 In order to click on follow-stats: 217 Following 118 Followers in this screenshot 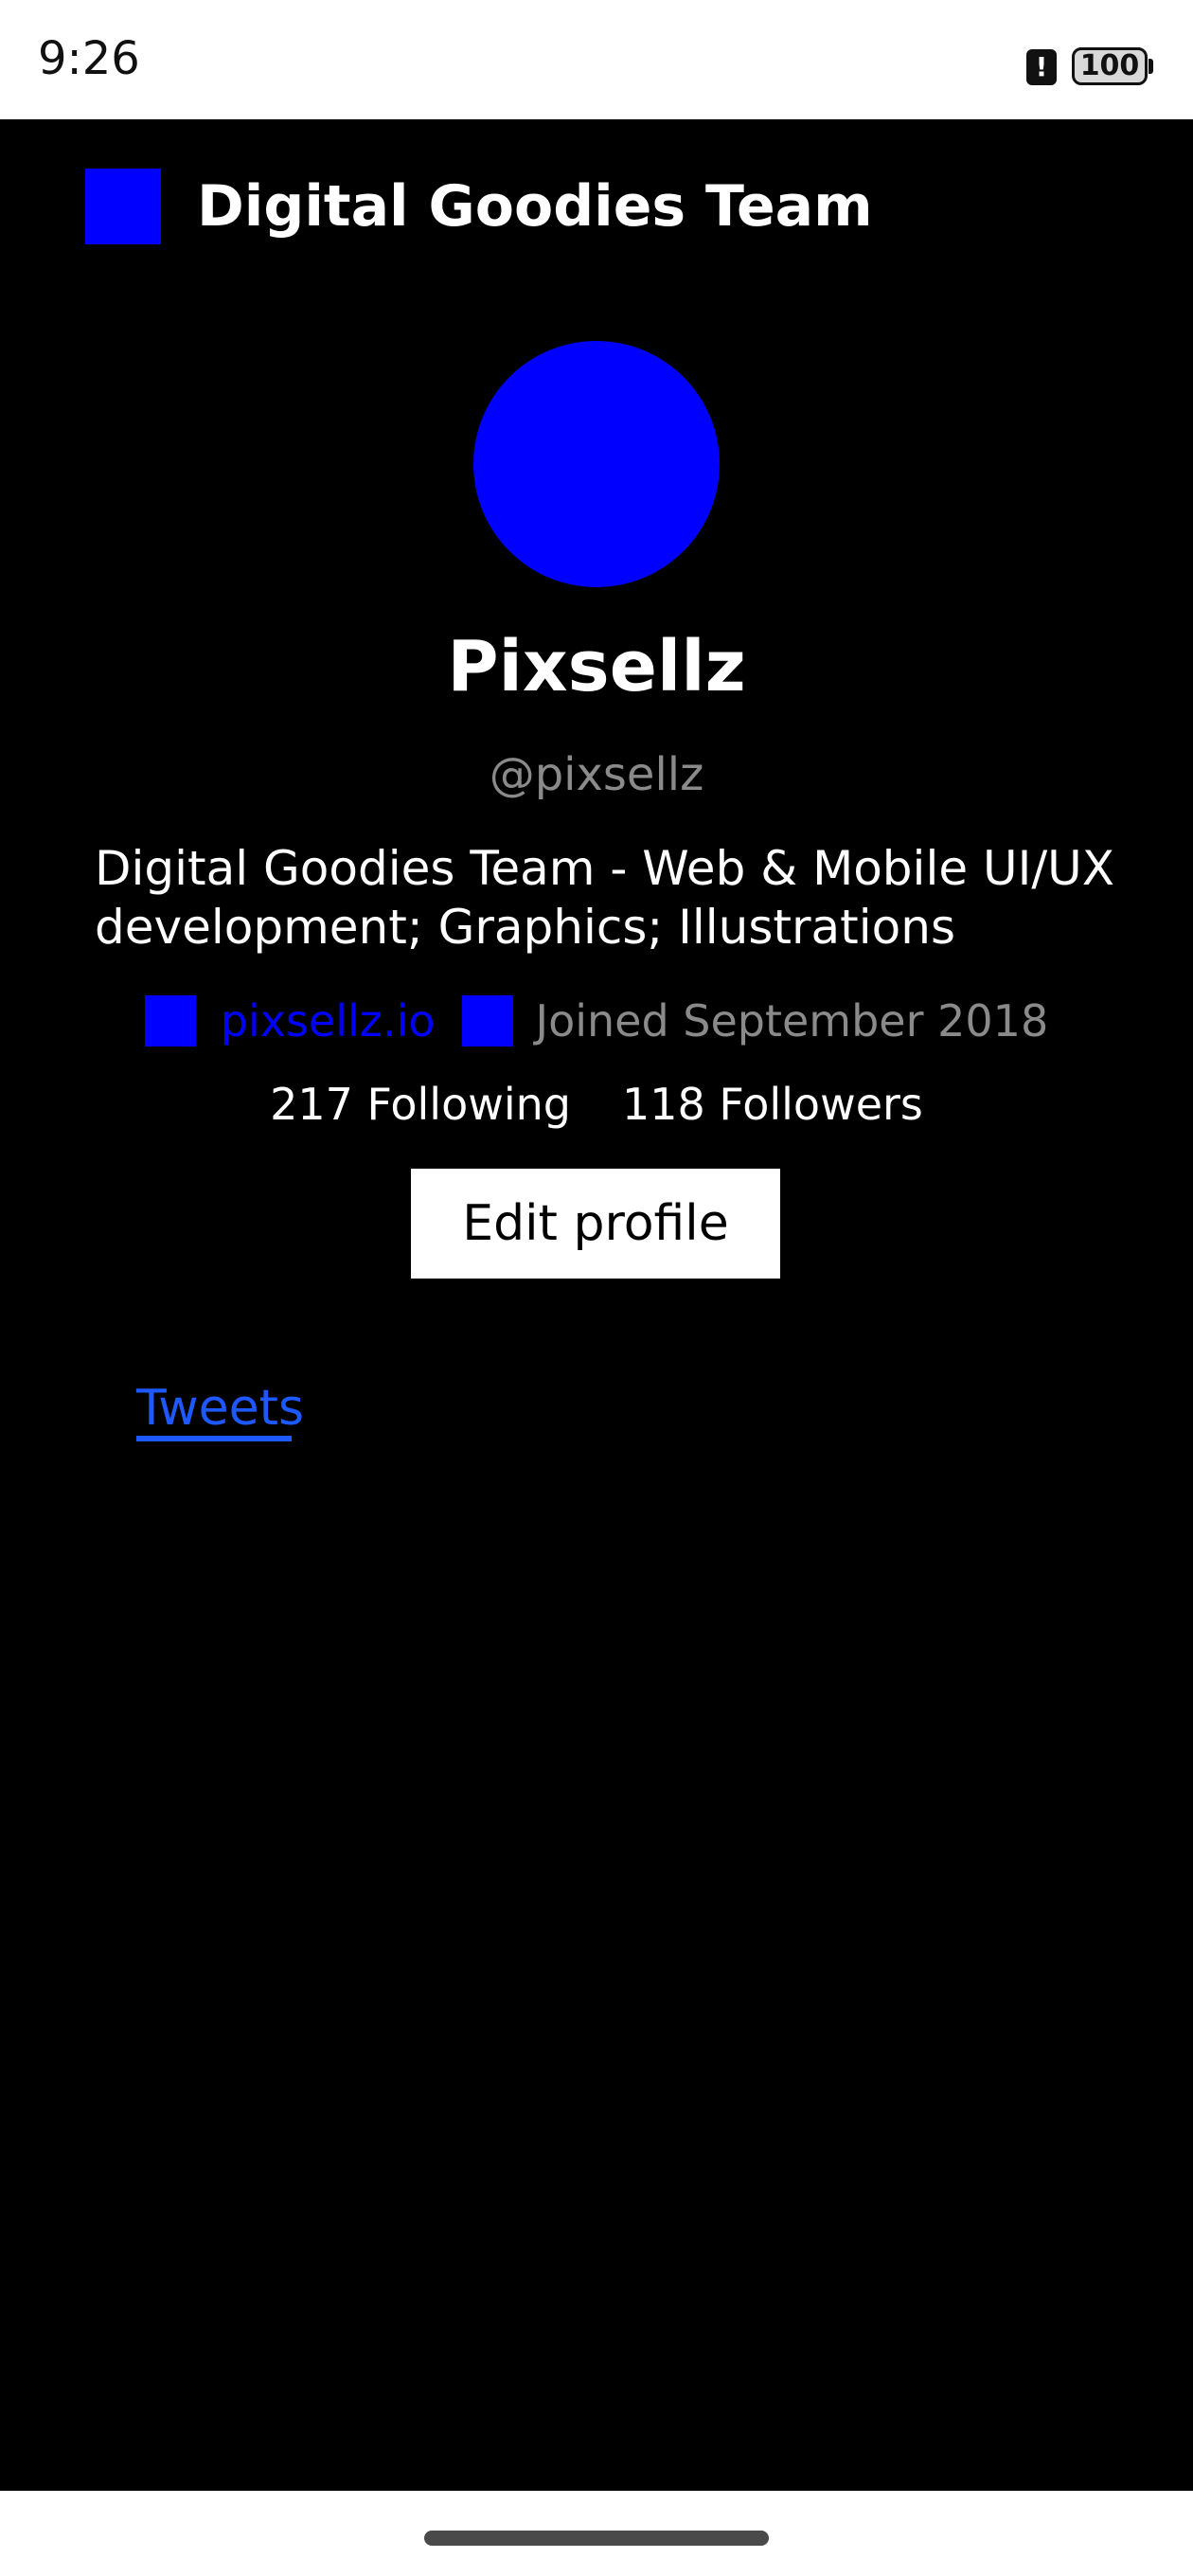, I will do `click(596, 1104)`.